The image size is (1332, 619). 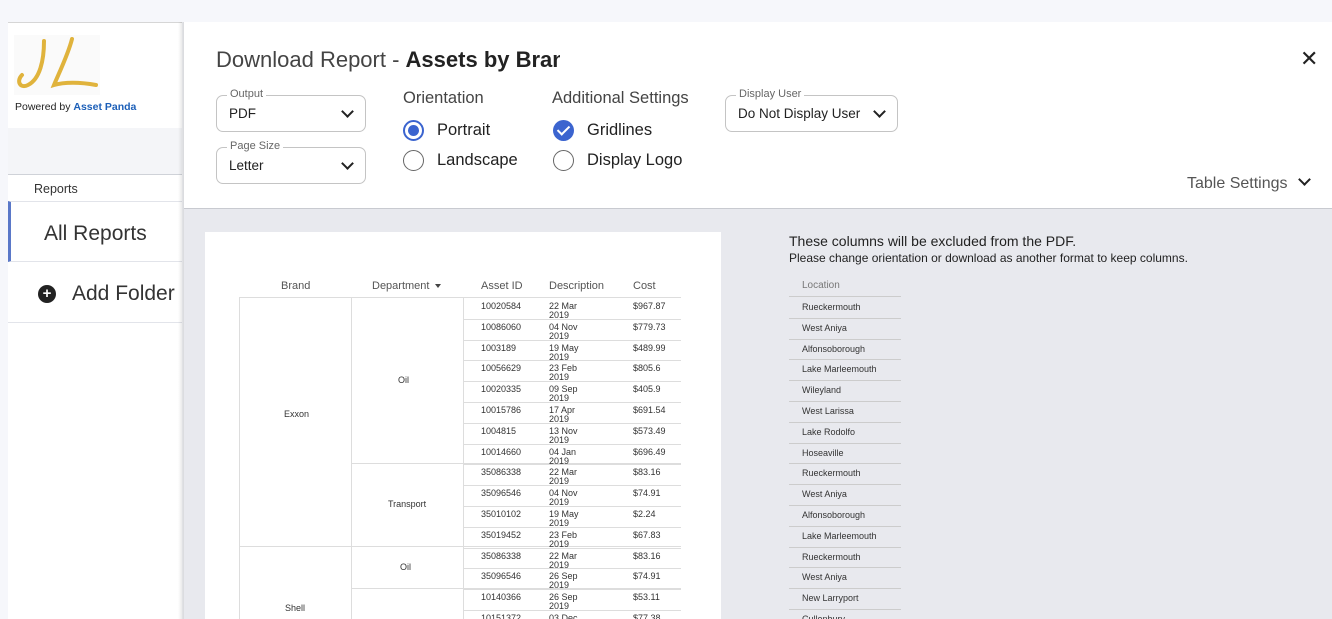 What do you see at coordinates (95, 174) in the screenshot?
I see `sidebar-divider` at bounding box center [95, 174].